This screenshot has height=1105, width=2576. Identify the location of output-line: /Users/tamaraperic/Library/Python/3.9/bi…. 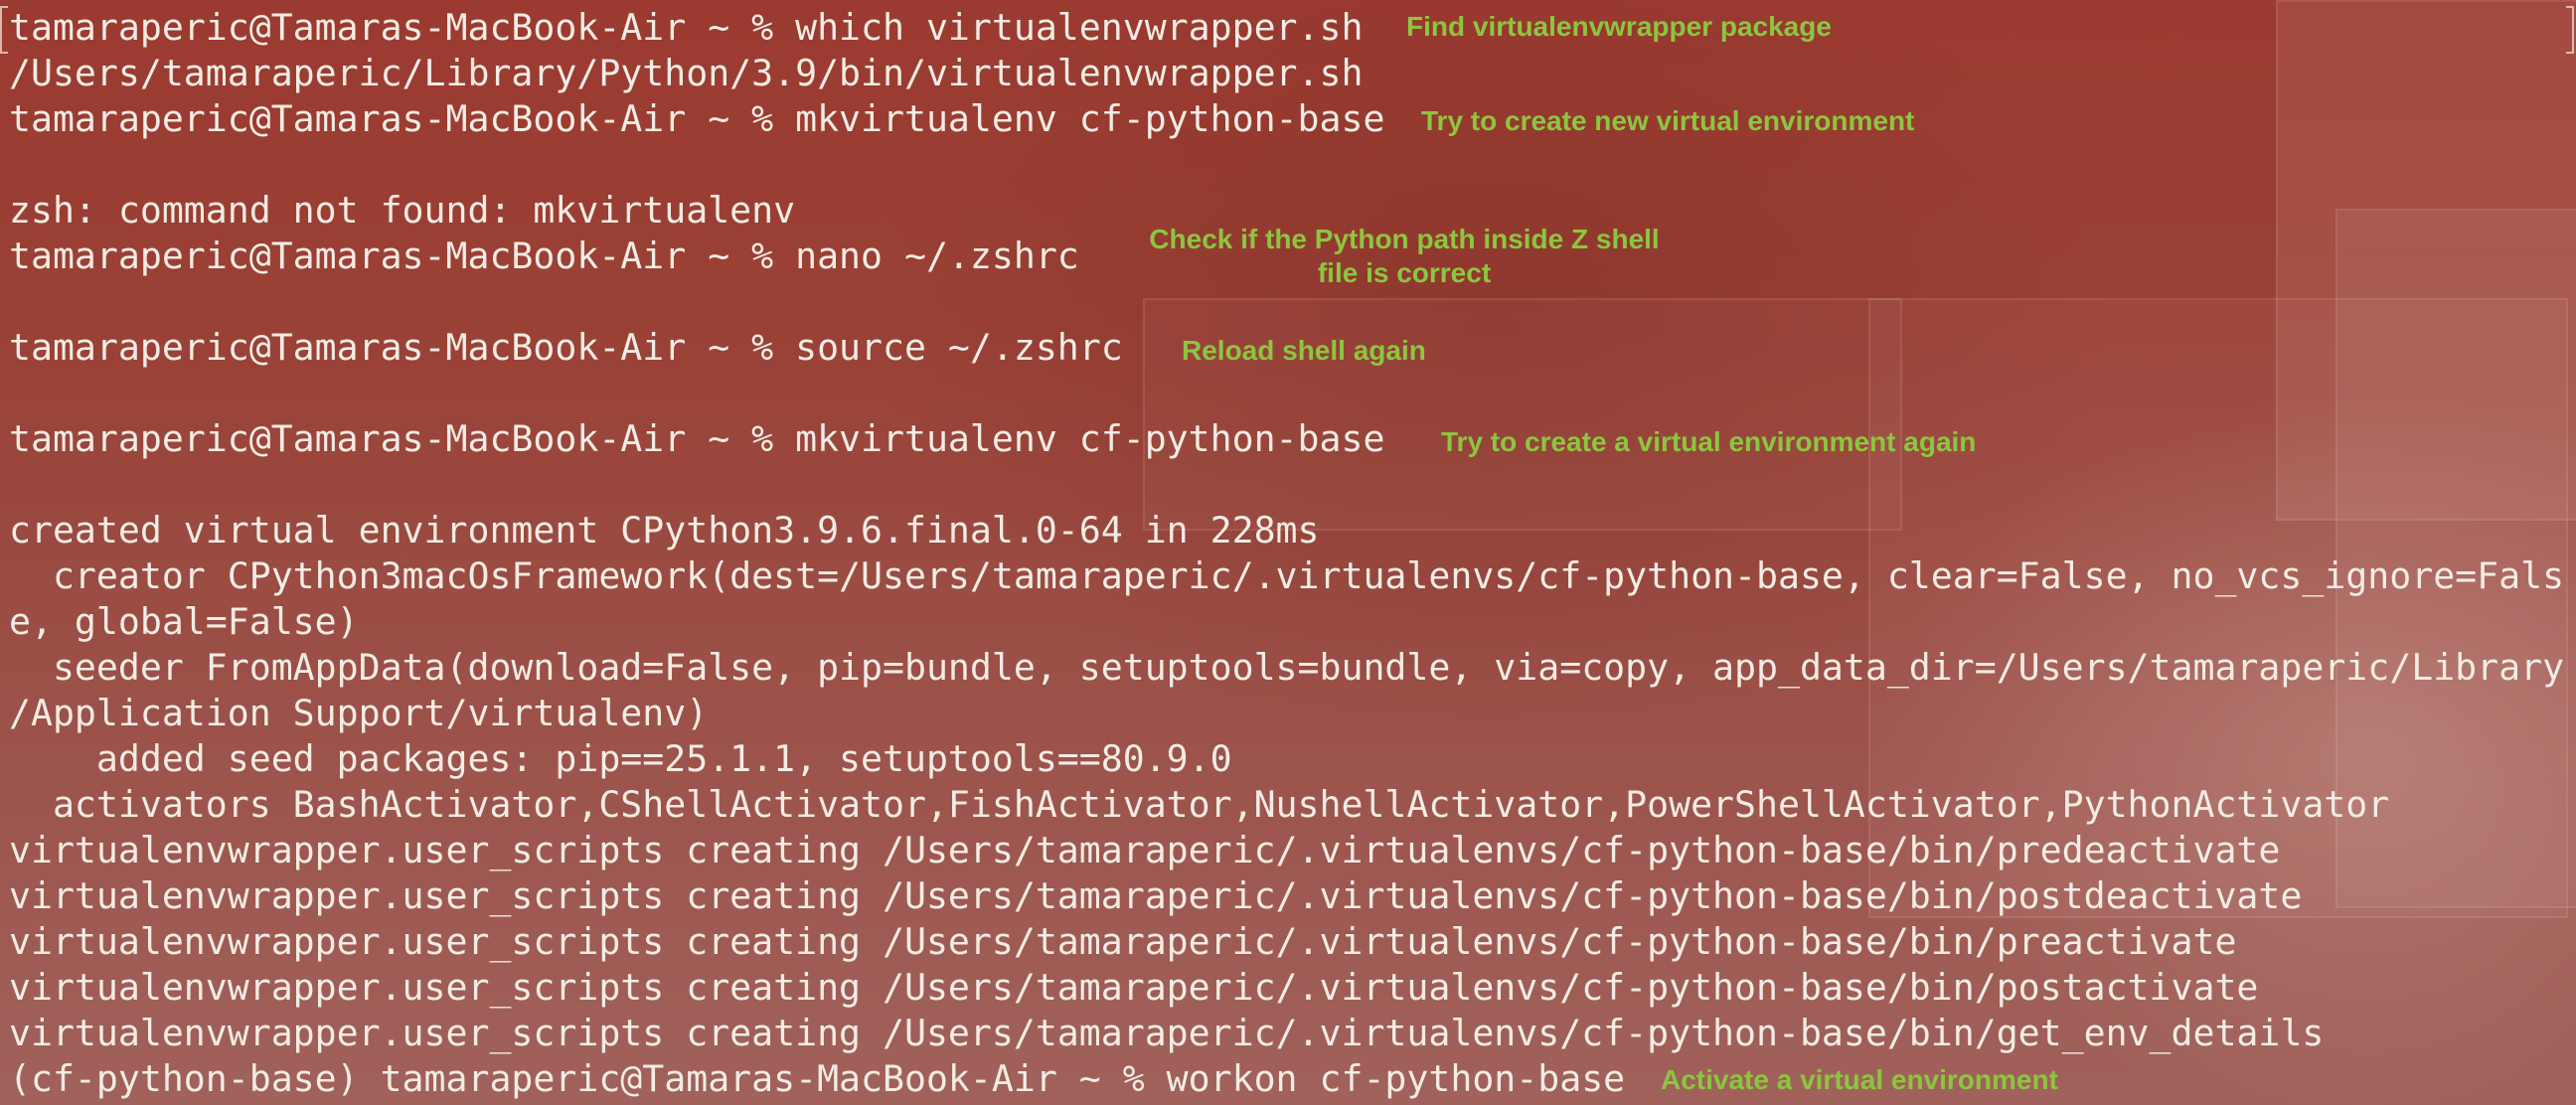
(686, 73).